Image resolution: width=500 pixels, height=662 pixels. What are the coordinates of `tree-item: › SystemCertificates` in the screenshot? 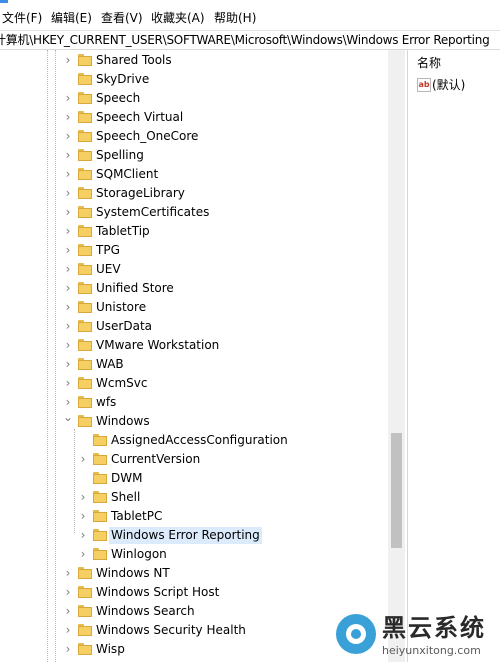 It's located at (194, 212).